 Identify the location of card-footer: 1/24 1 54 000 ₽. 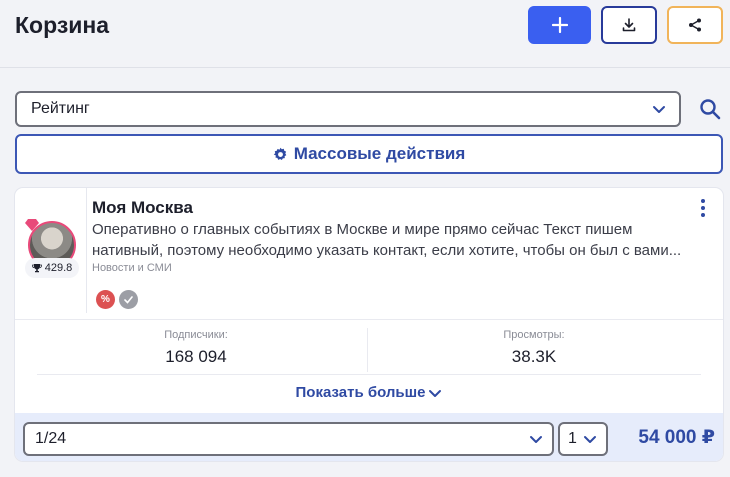
(369, 437).